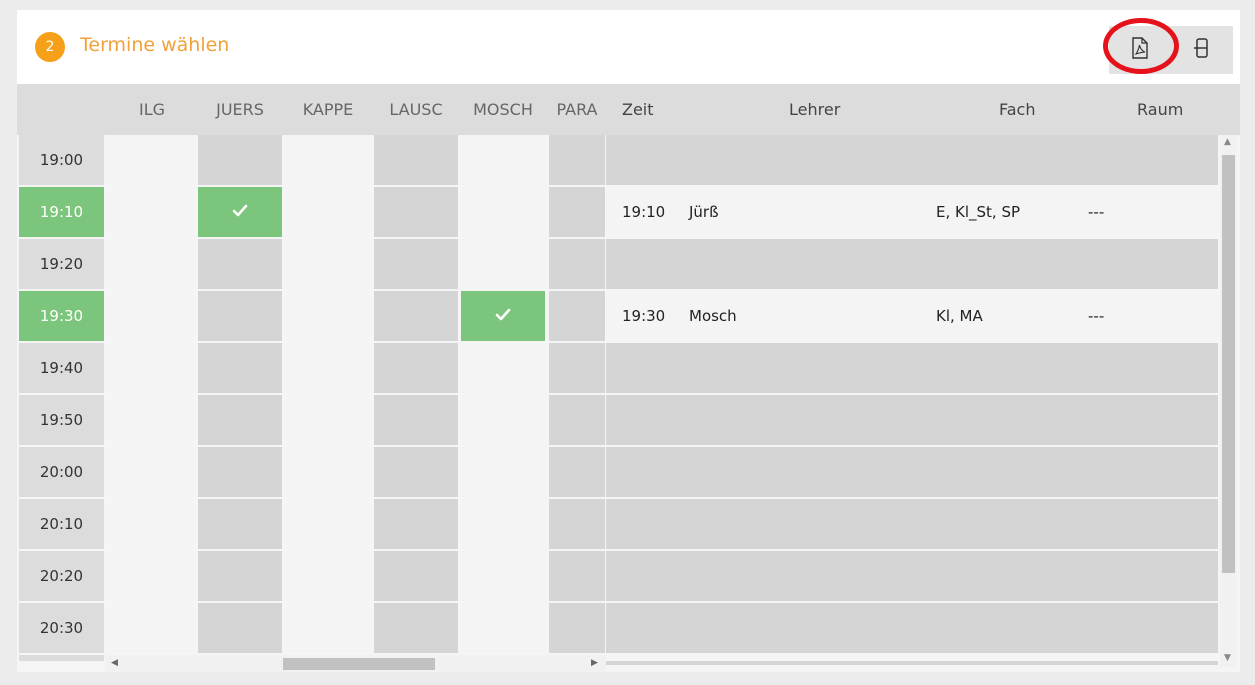 This screenshot has height=685, width=1255. Describe the element at coordinates (503, 109) in the screenshot. I see `teacher-column-mosch: MOSCH` at that location.